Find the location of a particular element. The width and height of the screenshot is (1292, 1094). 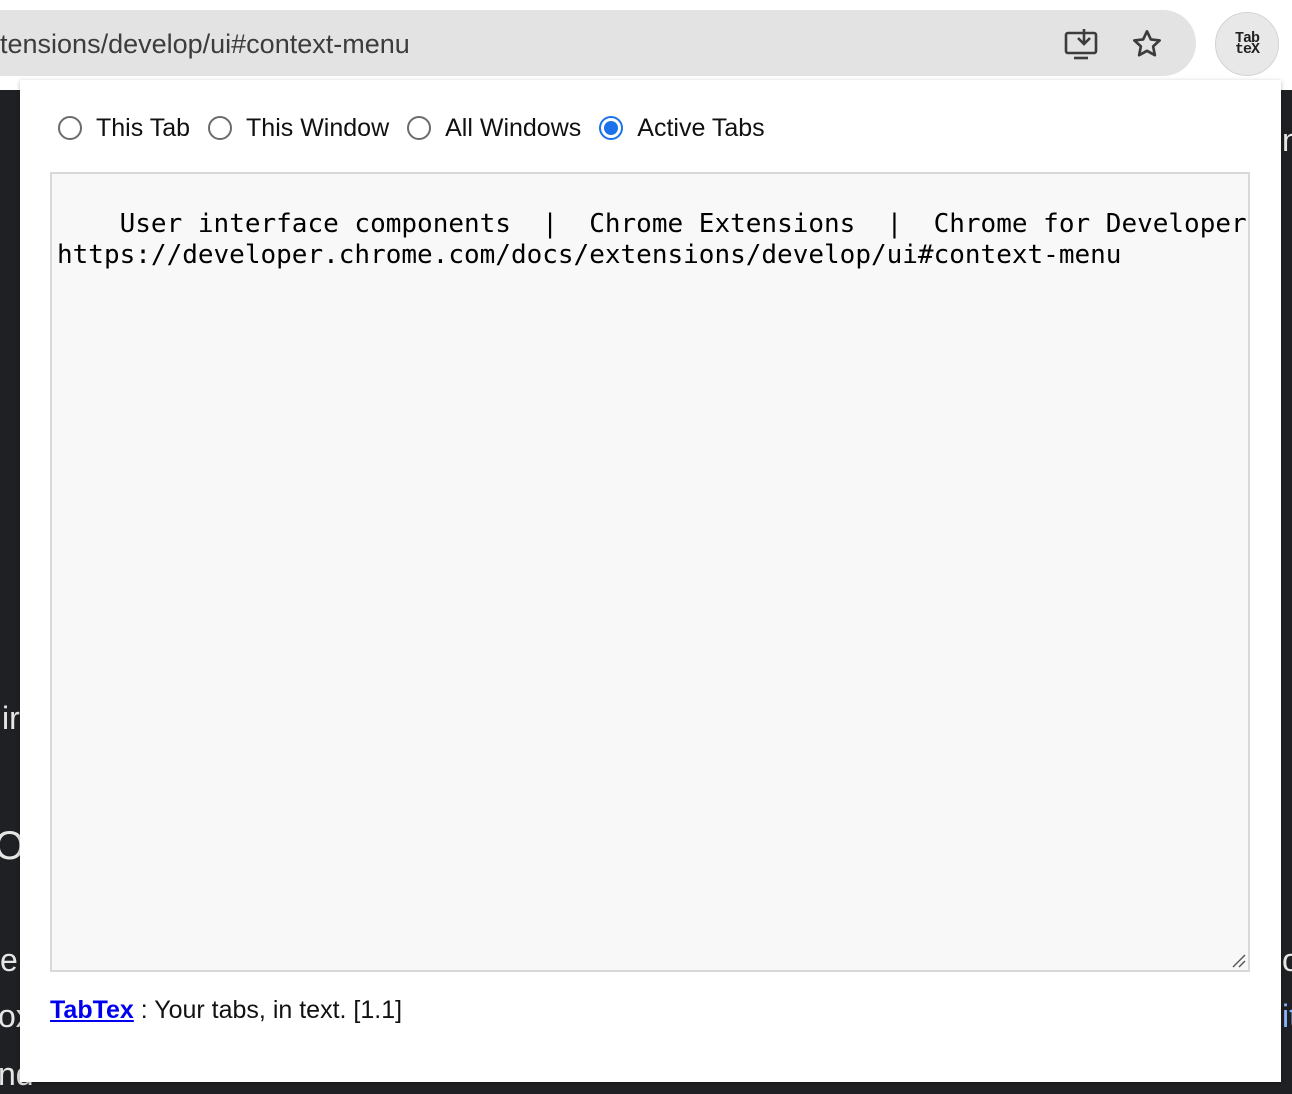

radio-this-window-label: This Window is located at coordinates (317, 128).